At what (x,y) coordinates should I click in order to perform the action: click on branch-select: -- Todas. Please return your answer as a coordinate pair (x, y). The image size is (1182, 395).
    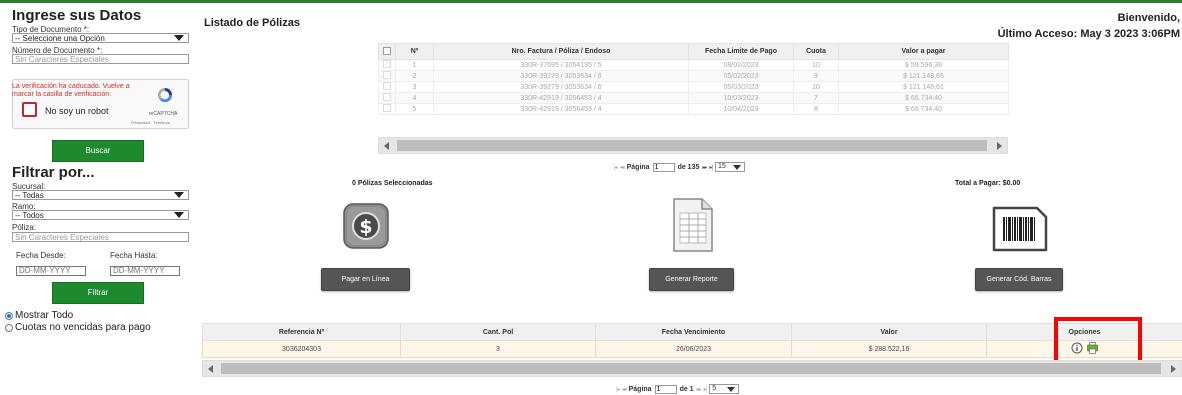
    Looking at the image, I should click on (100, 195).